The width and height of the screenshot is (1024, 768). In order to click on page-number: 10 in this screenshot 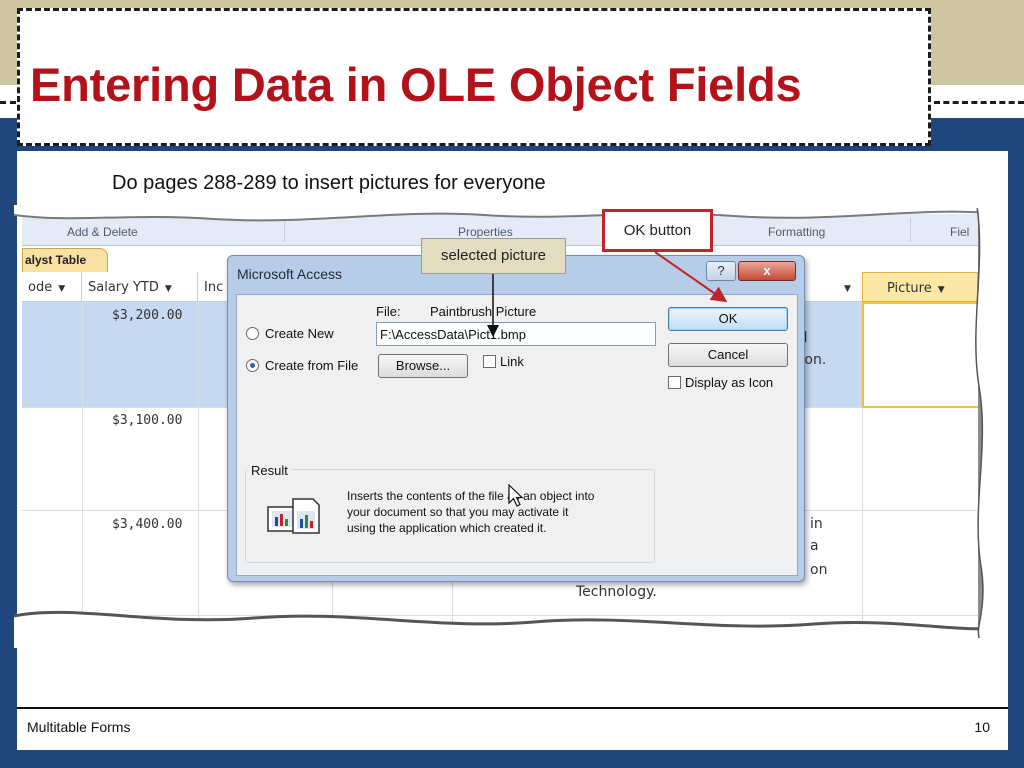, I will do `click(982, 727)`.